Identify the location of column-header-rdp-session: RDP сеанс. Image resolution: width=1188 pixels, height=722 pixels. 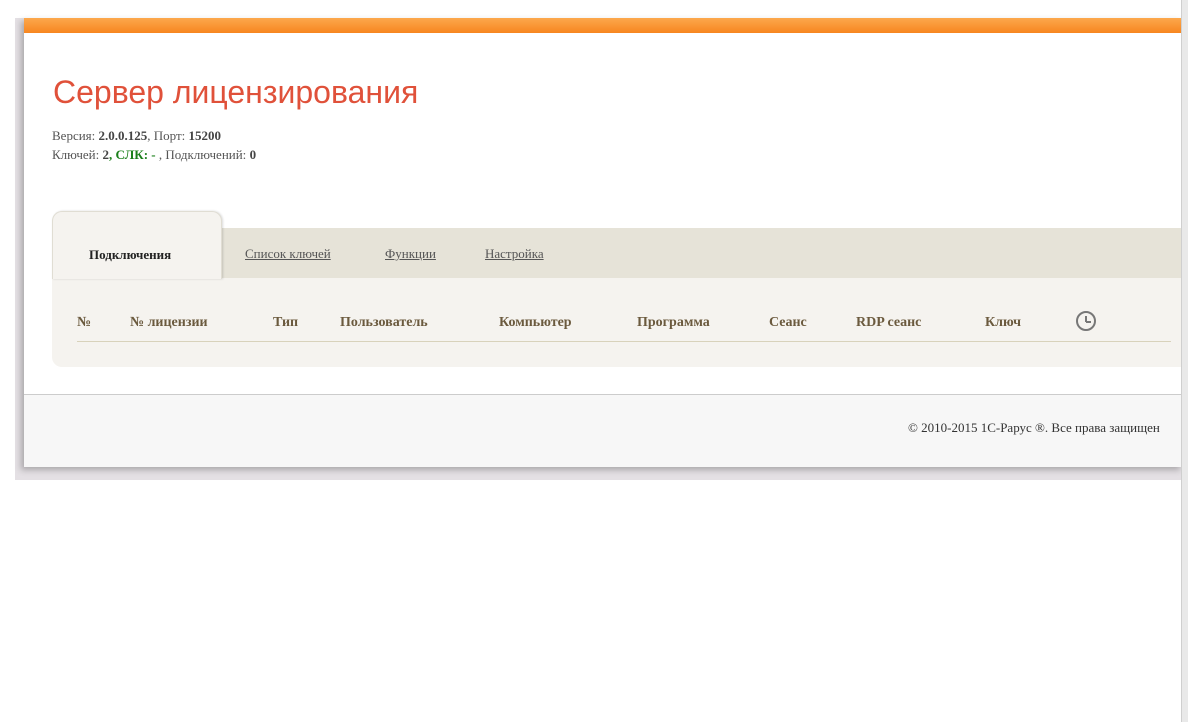
(889, 322).